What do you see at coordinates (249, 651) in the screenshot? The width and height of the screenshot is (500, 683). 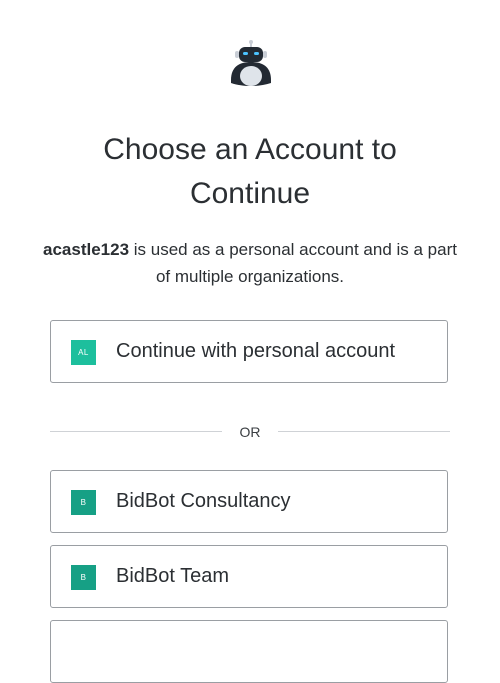 I see `organization-button-partial` at bounding box center [249, 651].